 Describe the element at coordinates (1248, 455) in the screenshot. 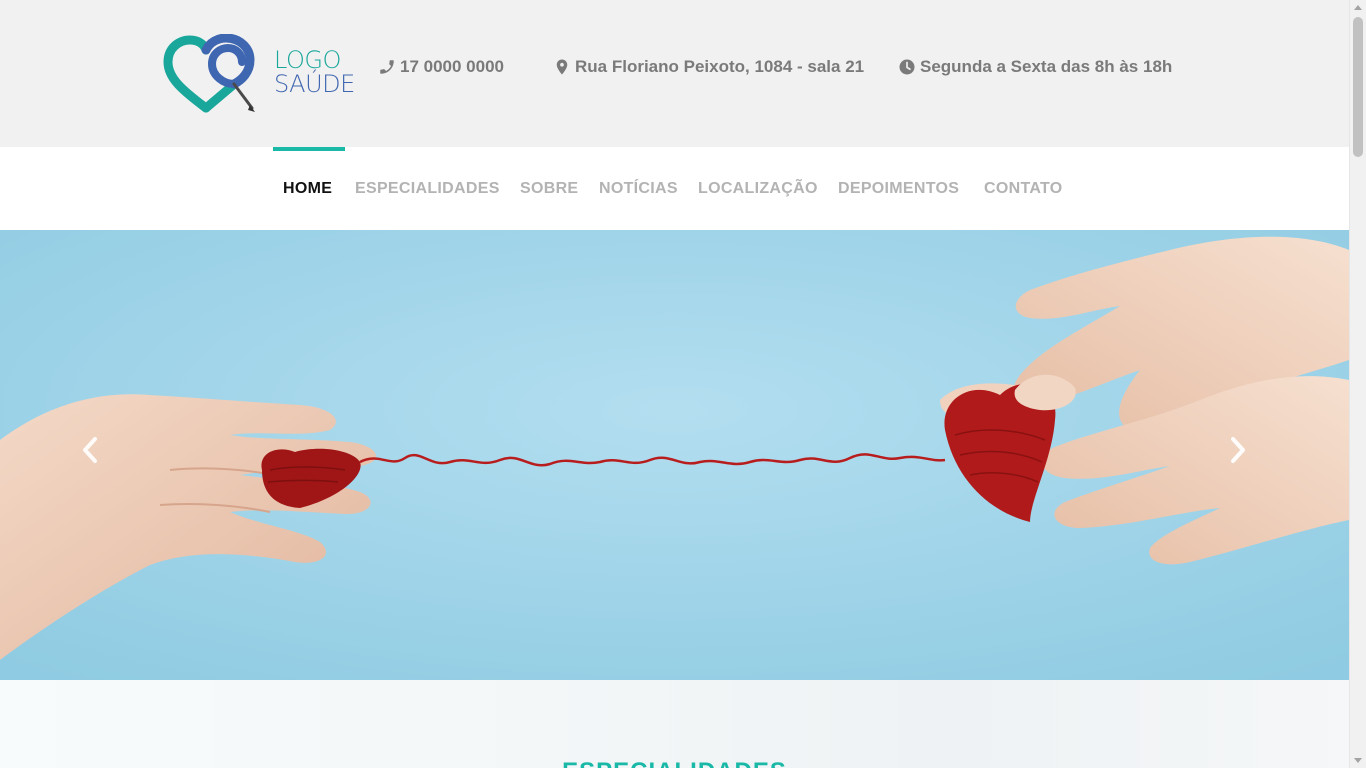

I see `carousel-next-button` at that location.